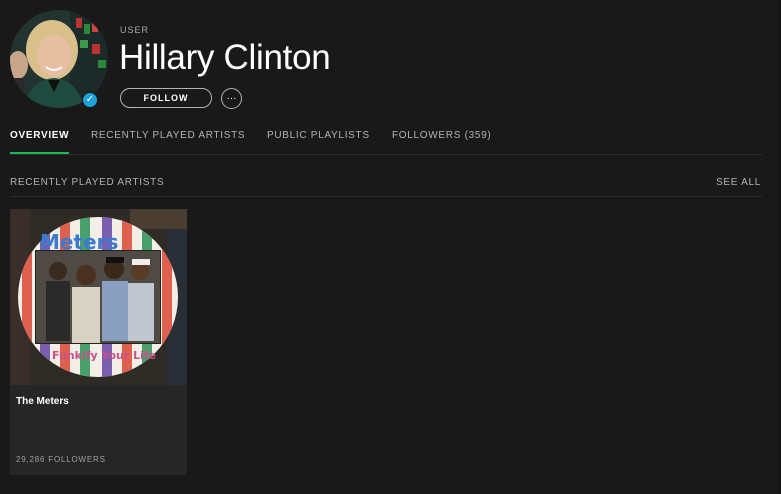 This screenshot has width=781, height=494. I want to click on follow-button: FOLLOW, so click(166, 98).